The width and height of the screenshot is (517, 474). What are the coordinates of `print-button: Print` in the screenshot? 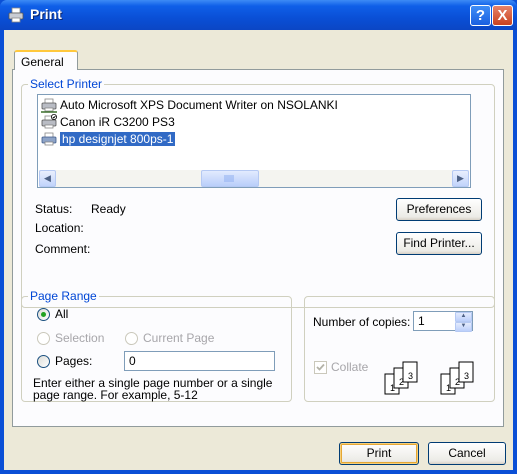 It's located at (379, 453).